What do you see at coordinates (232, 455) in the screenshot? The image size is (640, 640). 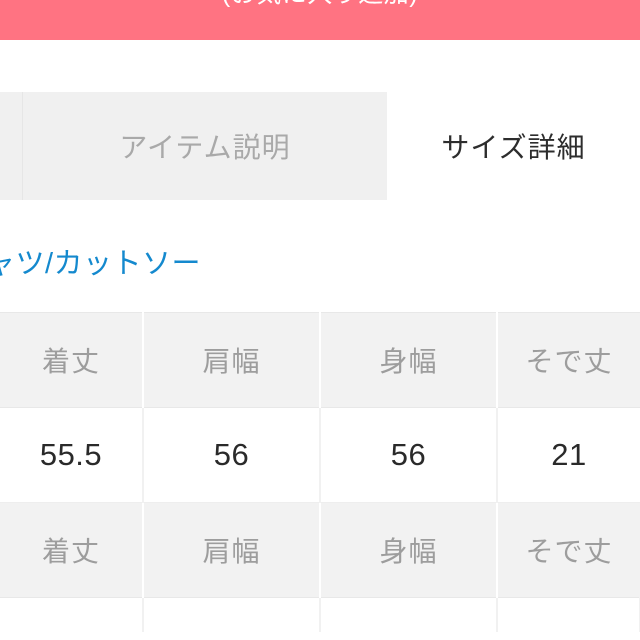 I see `table-cell-shoulder: 56` at bounding box center [232, 455].